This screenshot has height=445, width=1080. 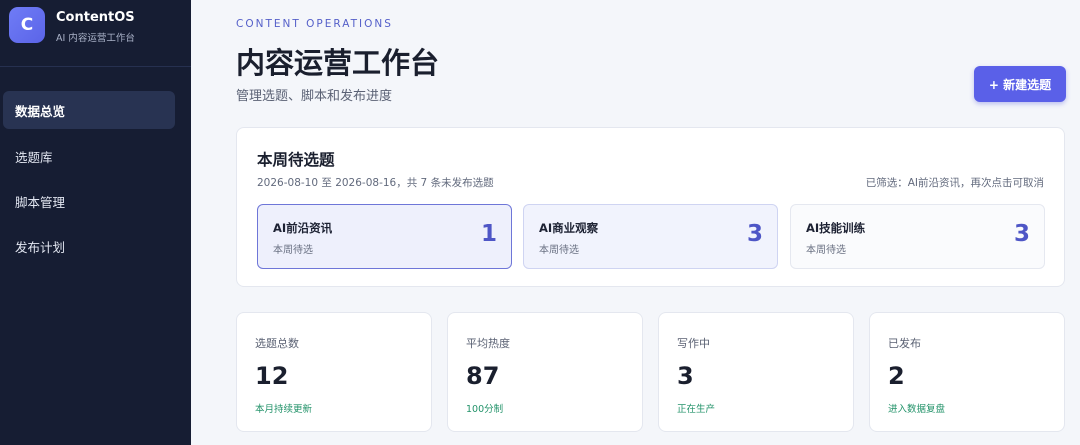 What do you see at coordinates (488, 234) in the screenshot?
I see `topic-card-count: 1` at bounding box center [488, 234].